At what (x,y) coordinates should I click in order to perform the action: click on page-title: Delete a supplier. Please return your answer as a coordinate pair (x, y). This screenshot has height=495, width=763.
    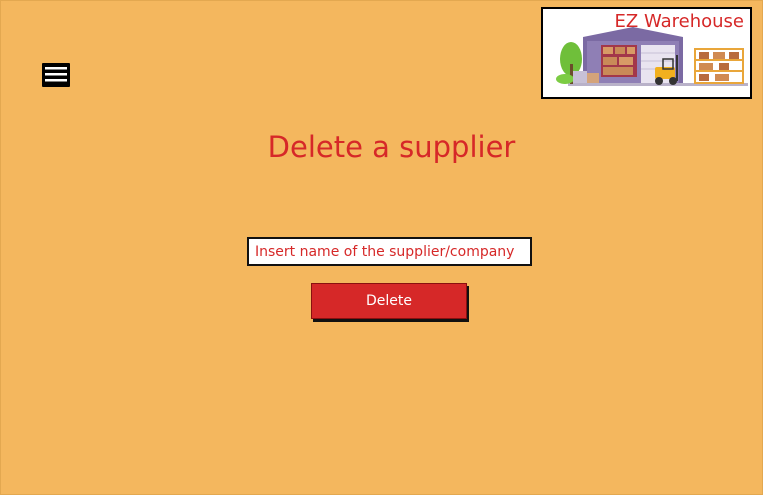
    Looking at the image, I should click on (391, 147).